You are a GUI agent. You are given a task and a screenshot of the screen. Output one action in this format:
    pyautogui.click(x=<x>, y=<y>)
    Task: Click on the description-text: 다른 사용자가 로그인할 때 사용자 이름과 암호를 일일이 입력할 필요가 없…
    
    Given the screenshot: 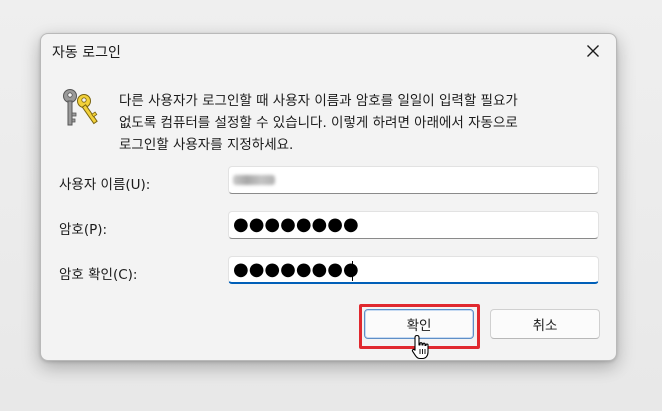 What is the action you would take?
    pyautogui.click(x=364, y=123)
    